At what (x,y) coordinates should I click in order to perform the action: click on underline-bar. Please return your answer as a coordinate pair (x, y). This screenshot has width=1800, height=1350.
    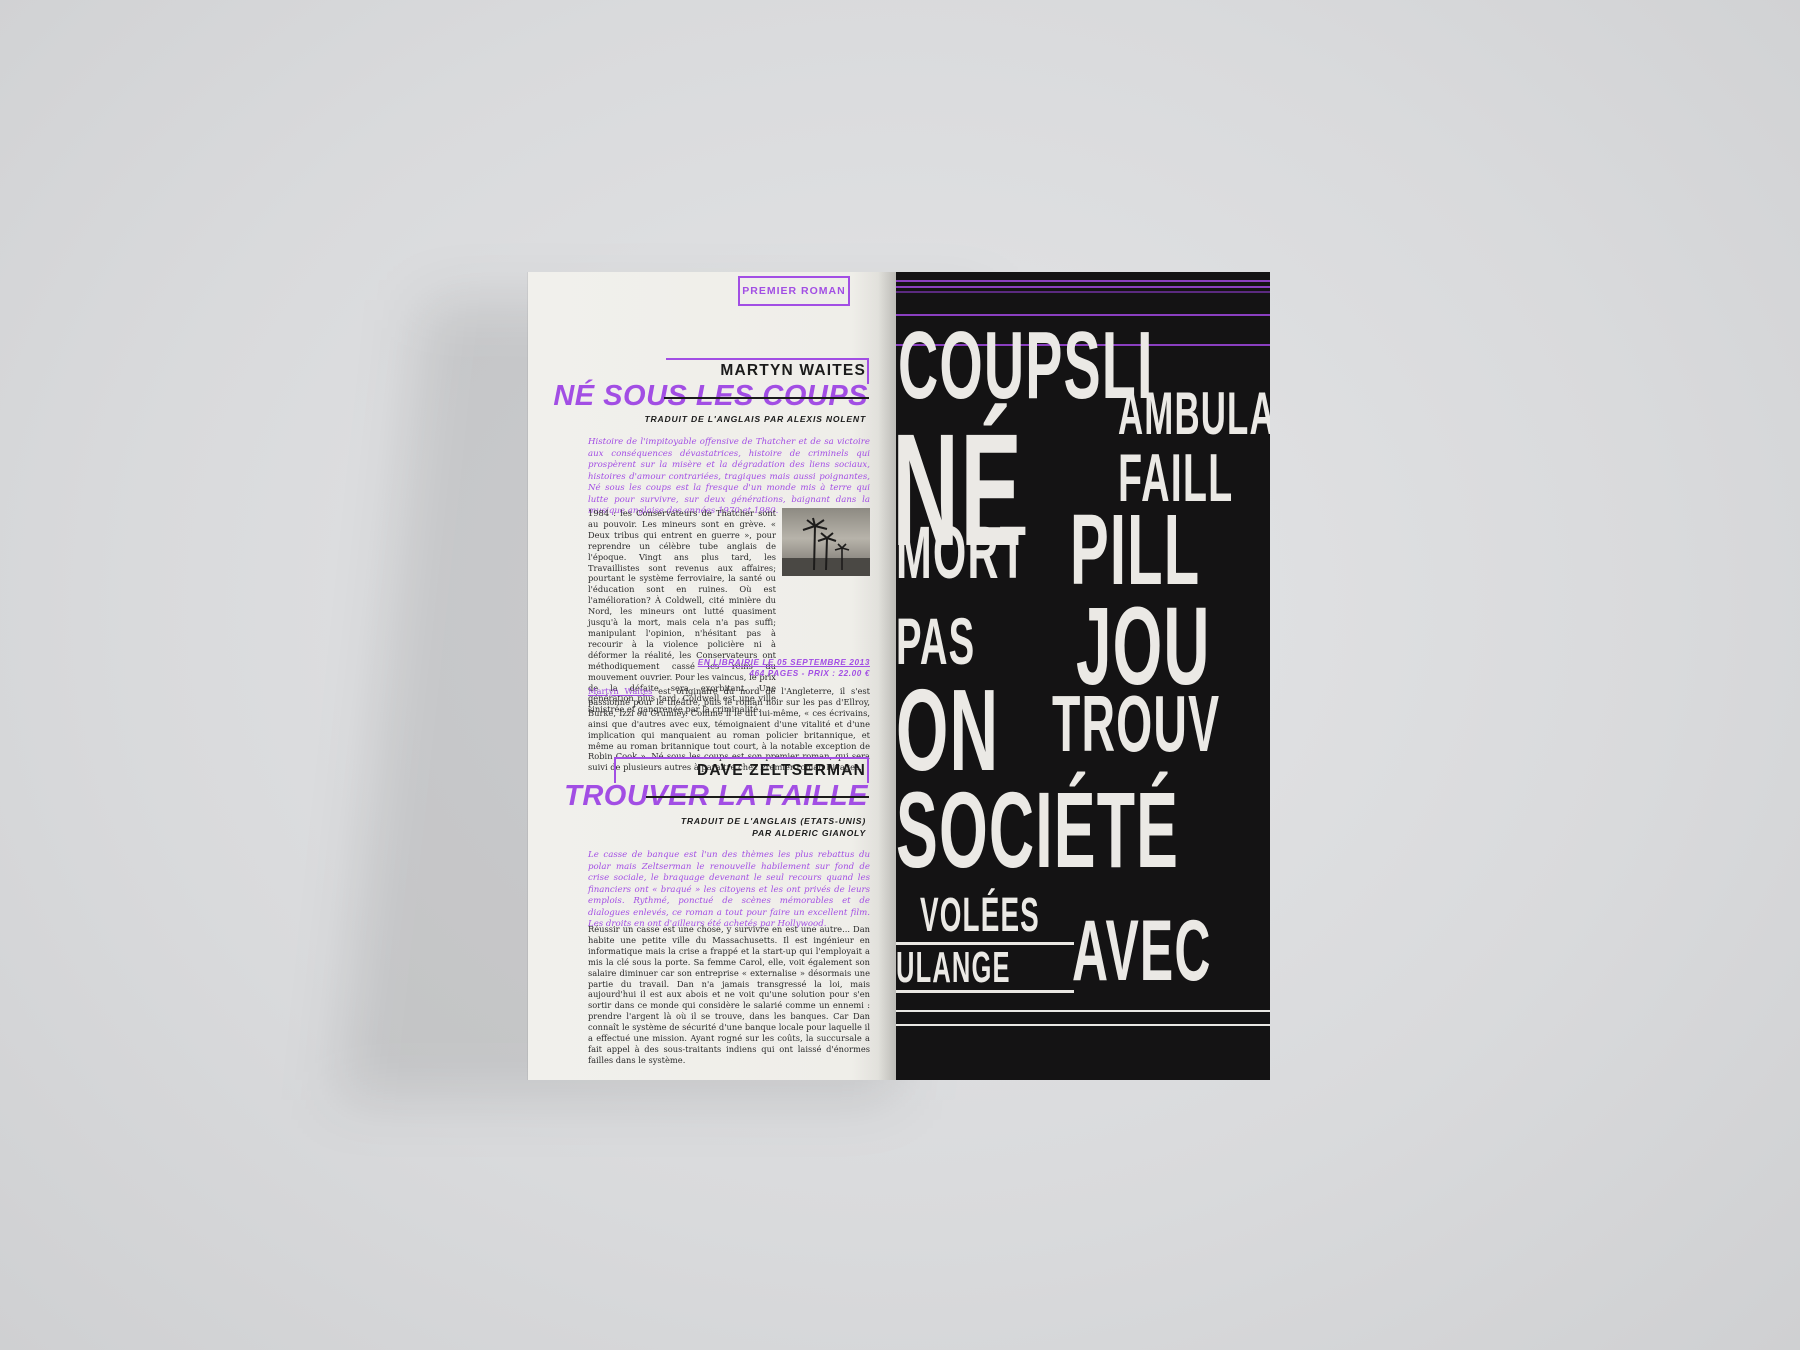
    Looking at the image, I should click on (985, 991).